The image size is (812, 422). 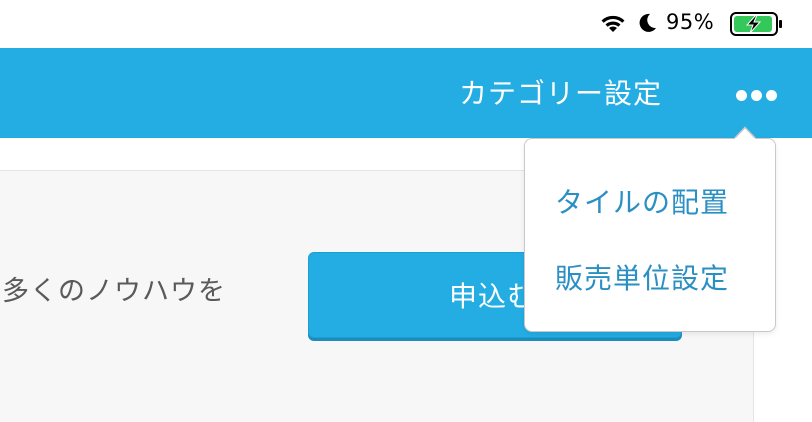 I want to click on moon-icon, so click(x=647, y=22).